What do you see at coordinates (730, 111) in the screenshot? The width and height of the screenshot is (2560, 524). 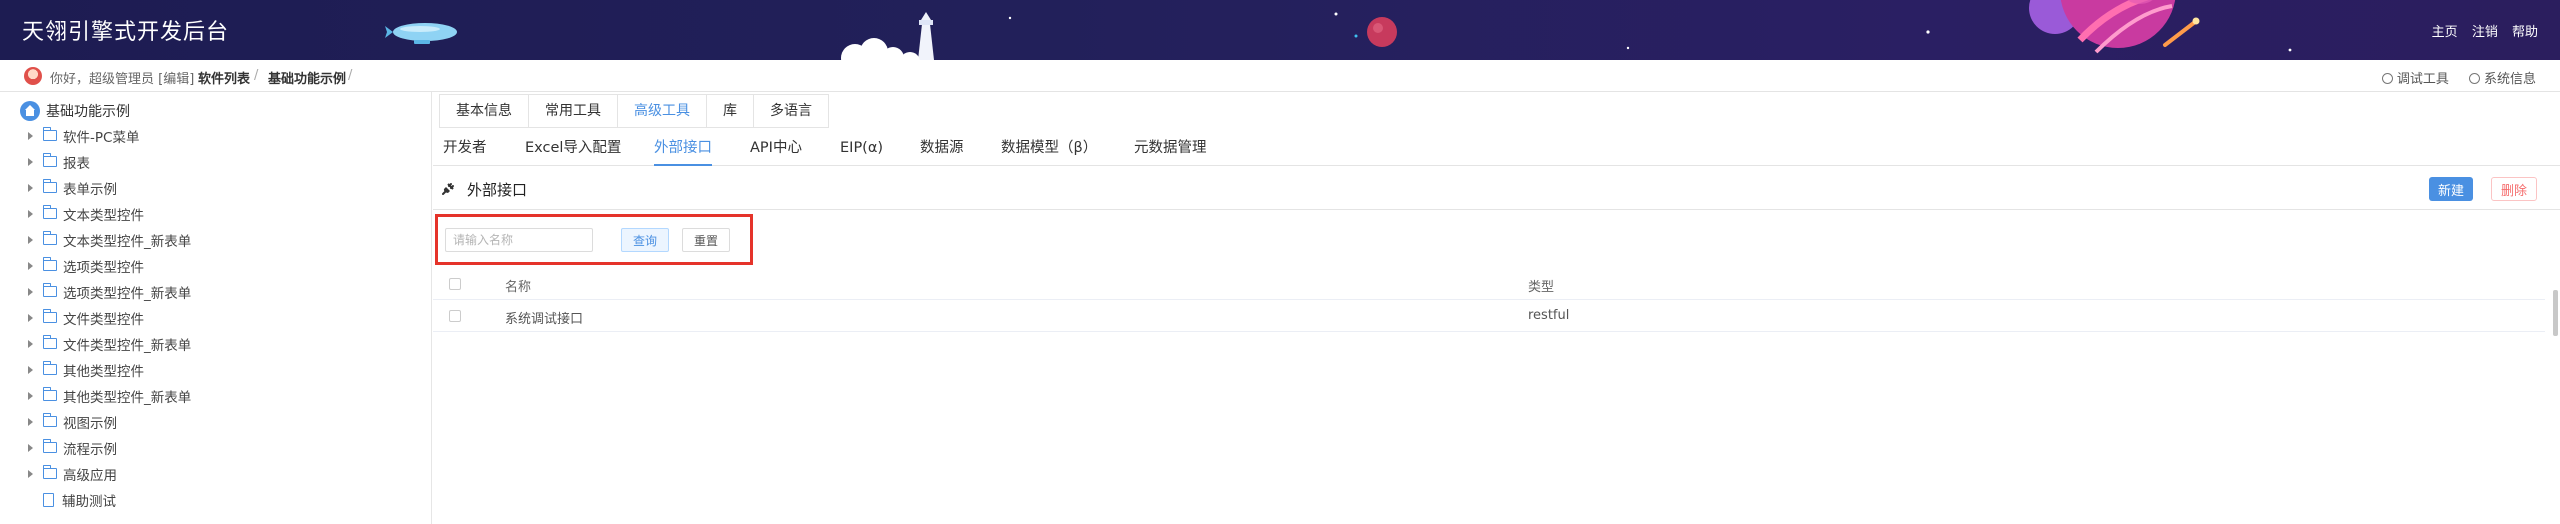 I see `tab-library: 库` at bounding box center [730, 111].